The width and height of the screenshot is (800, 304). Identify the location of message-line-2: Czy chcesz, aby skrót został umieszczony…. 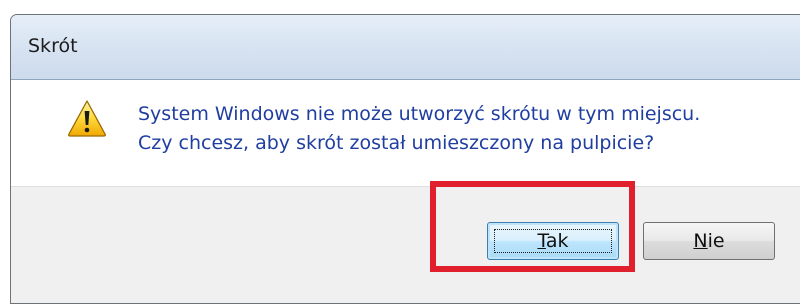
(396, 143).